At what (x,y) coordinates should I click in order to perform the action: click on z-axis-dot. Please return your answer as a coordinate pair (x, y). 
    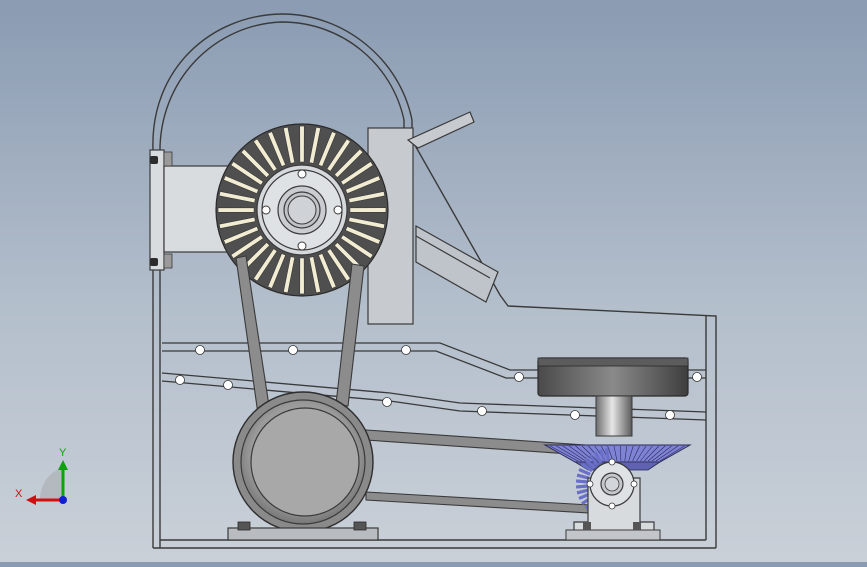
    Looking at the image, I should click on (63, 500).